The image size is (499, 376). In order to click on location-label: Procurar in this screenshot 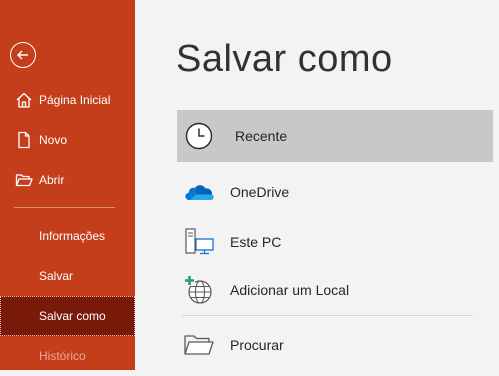, I will do `click(257, 345)`.